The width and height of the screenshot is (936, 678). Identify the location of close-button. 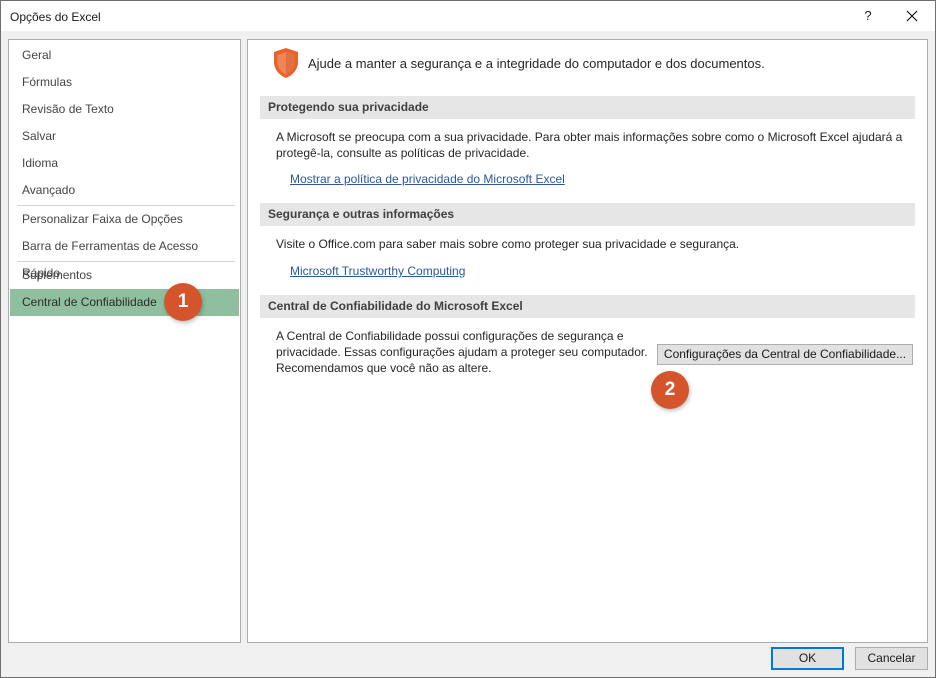
(912, 16).